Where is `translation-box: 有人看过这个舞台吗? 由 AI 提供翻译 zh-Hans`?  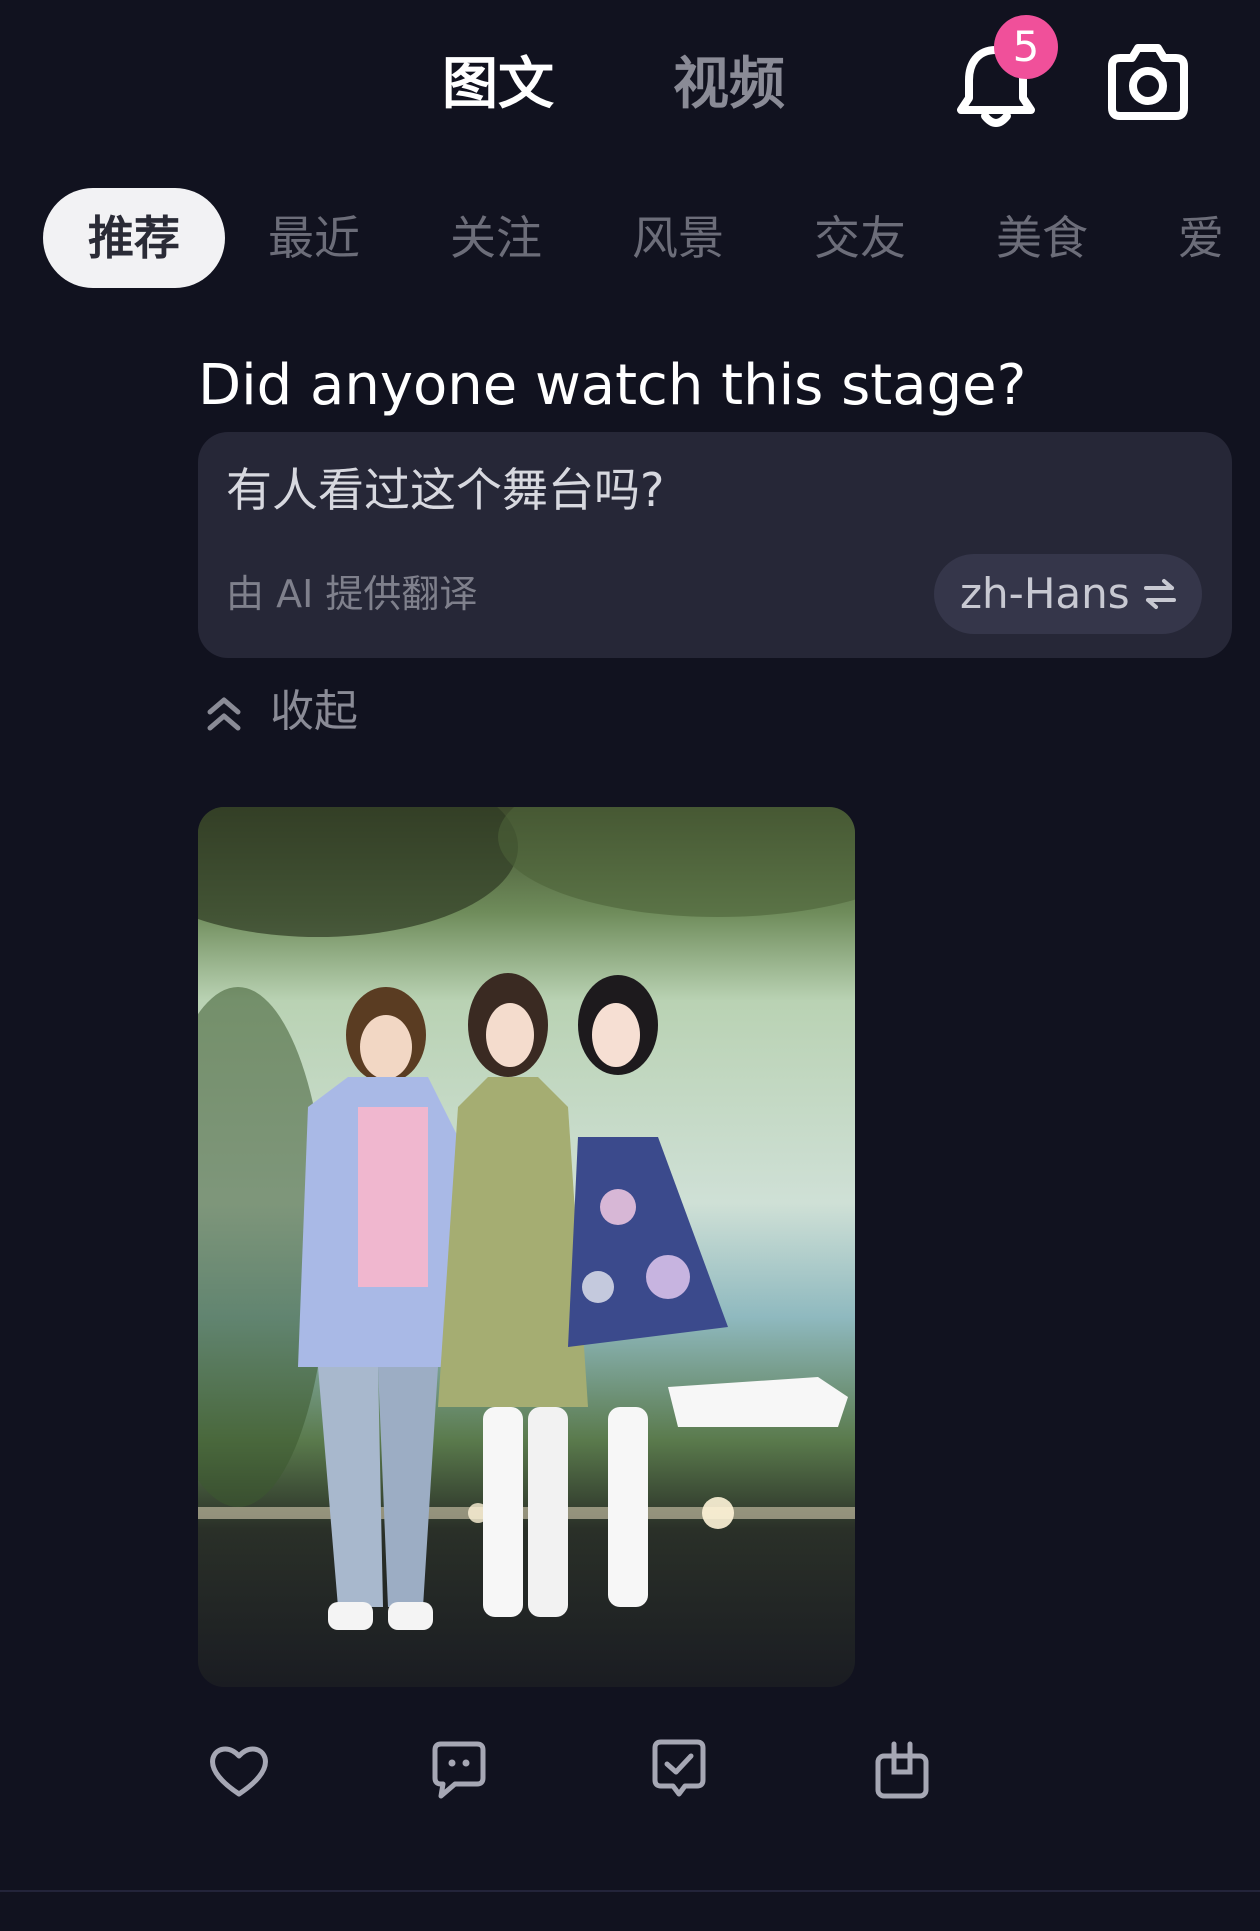 translation-box: 有人看过这个舞台吗? 由 AI 提供翻译 zh-Hans is located at coordinates (715, 545).